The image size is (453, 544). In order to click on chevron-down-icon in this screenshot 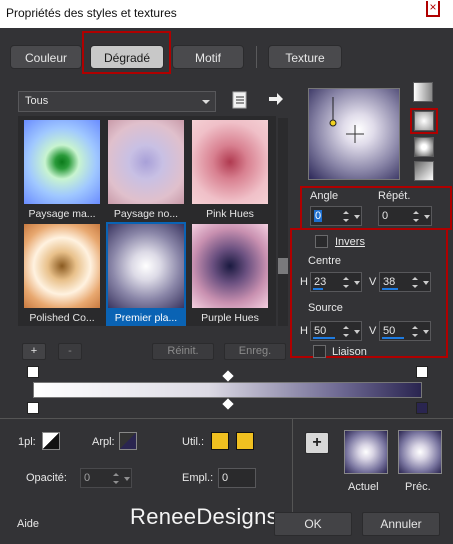, I will do `click(206, 102)`.